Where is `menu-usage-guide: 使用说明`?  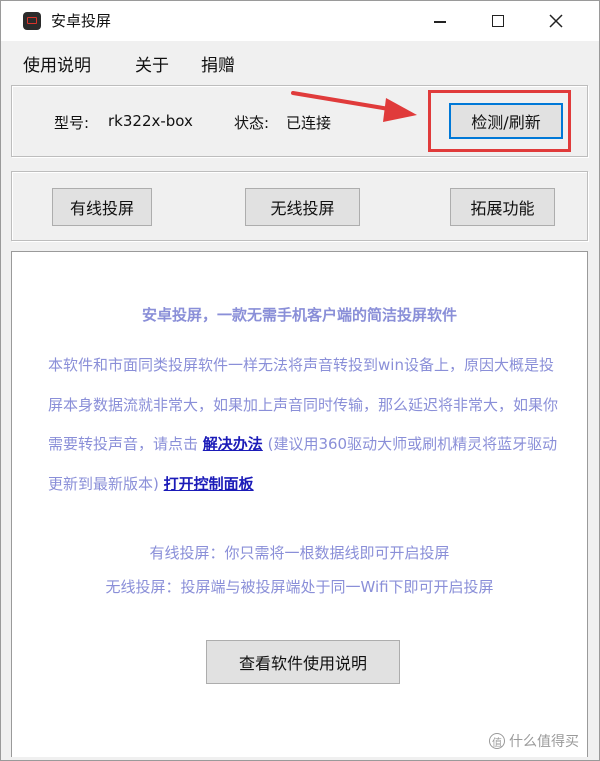
menu-usage-guide: 使用说明 is located at coordinates (57, 63).